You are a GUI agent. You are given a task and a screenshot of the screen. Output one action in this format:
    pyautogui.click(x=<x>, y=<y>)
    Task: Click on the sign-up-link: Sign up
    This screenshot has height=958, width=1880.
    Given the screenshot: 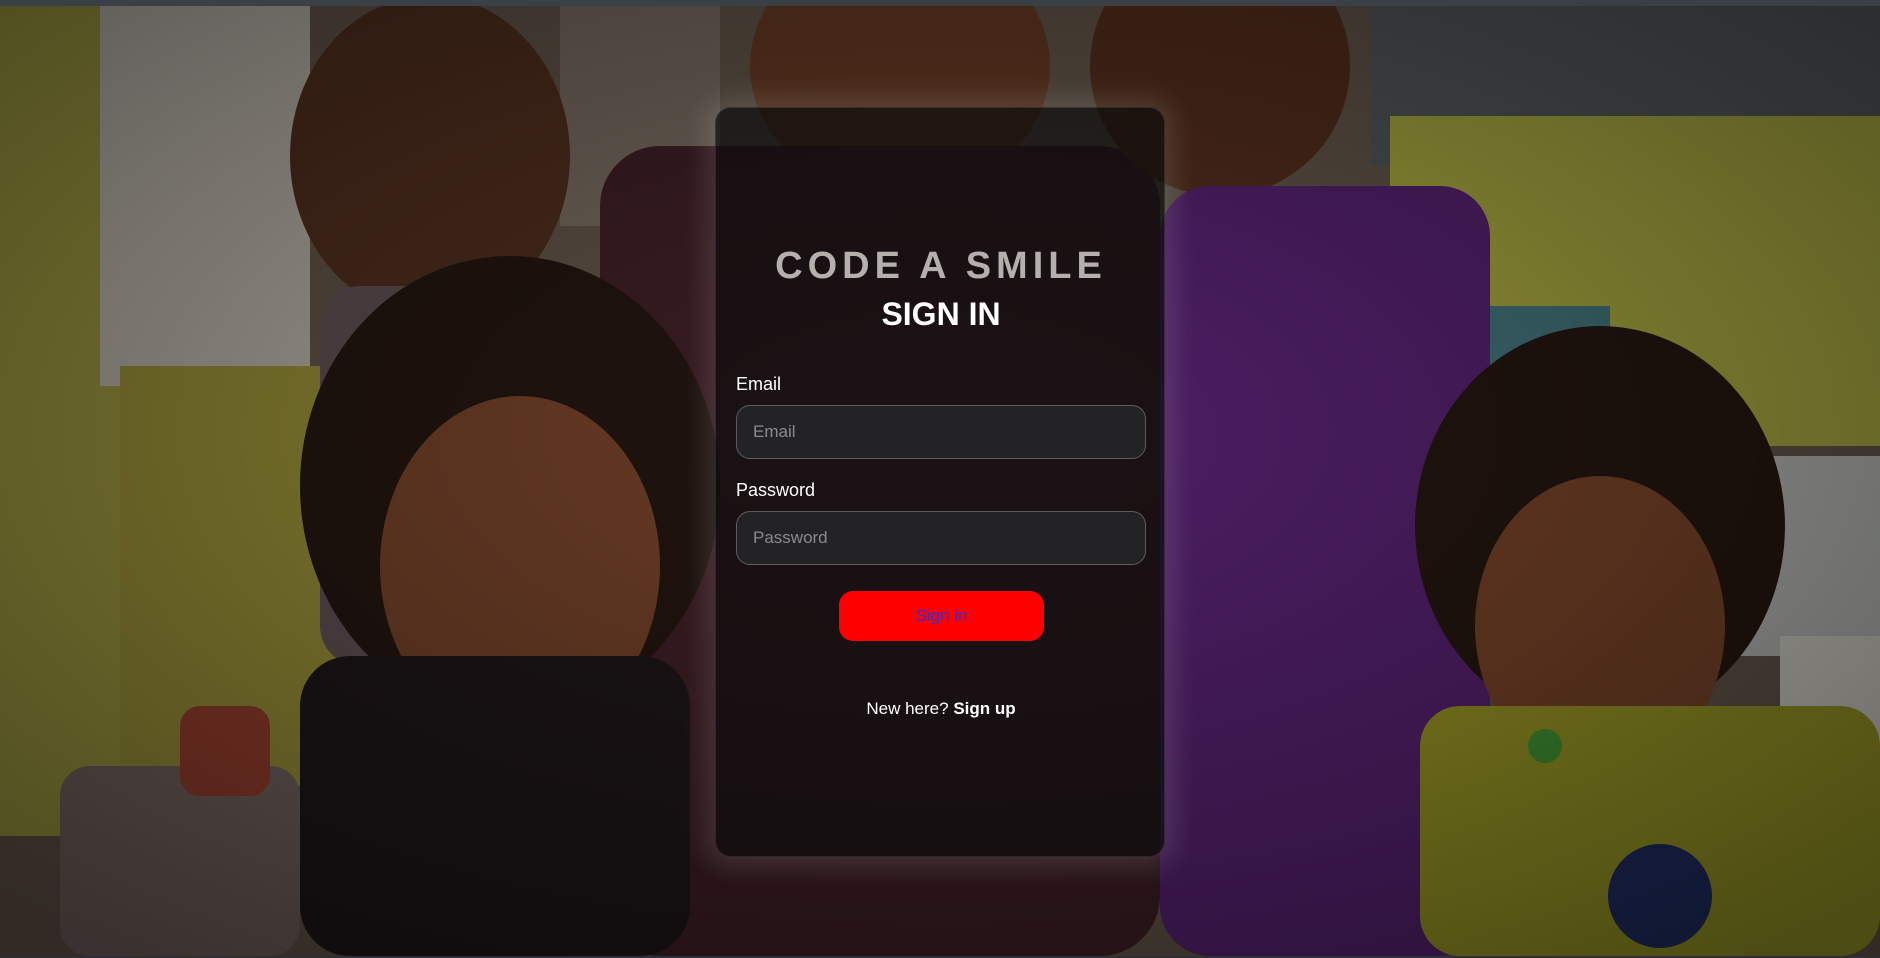 What is the action you would take?
    pyautogui.click(x=984, y=708)
    